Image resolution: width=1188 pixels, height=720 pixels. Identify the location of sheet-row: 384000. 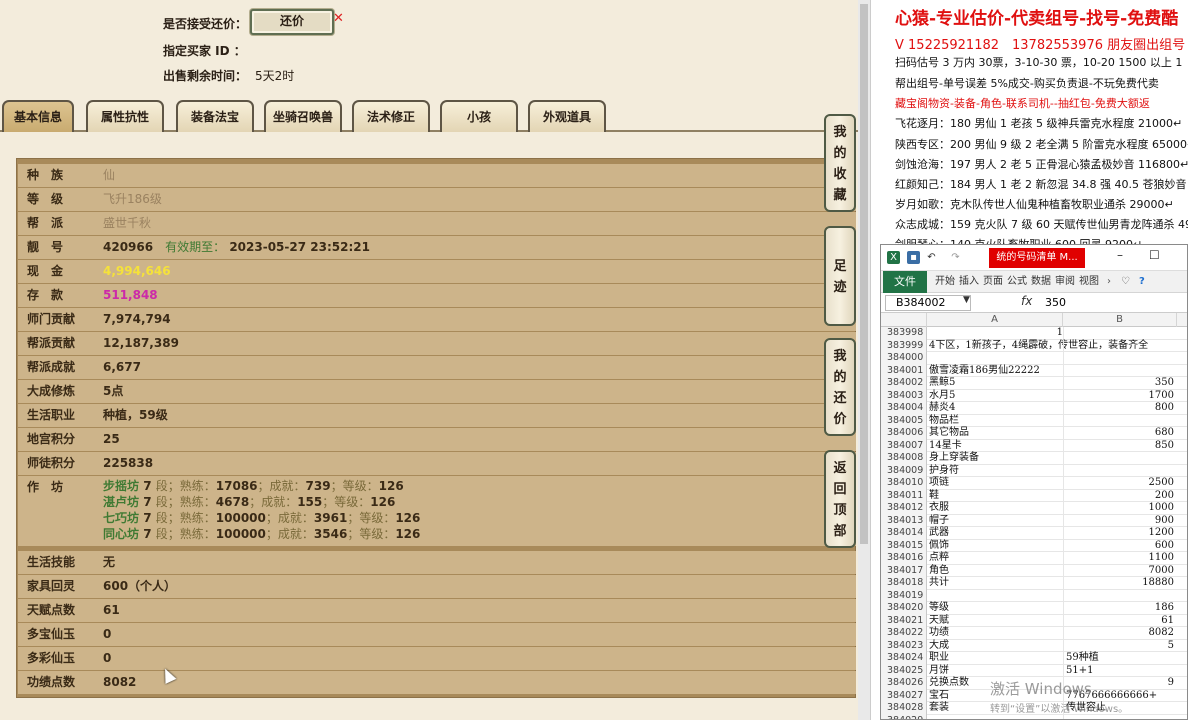
(1034, 358).